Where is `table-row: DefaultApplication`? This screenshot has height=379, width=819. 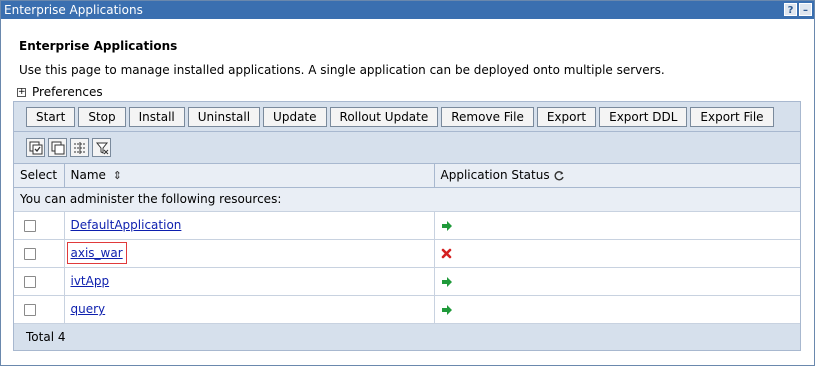 table-row: DefaultApplication is located at coordinates (407, 225).